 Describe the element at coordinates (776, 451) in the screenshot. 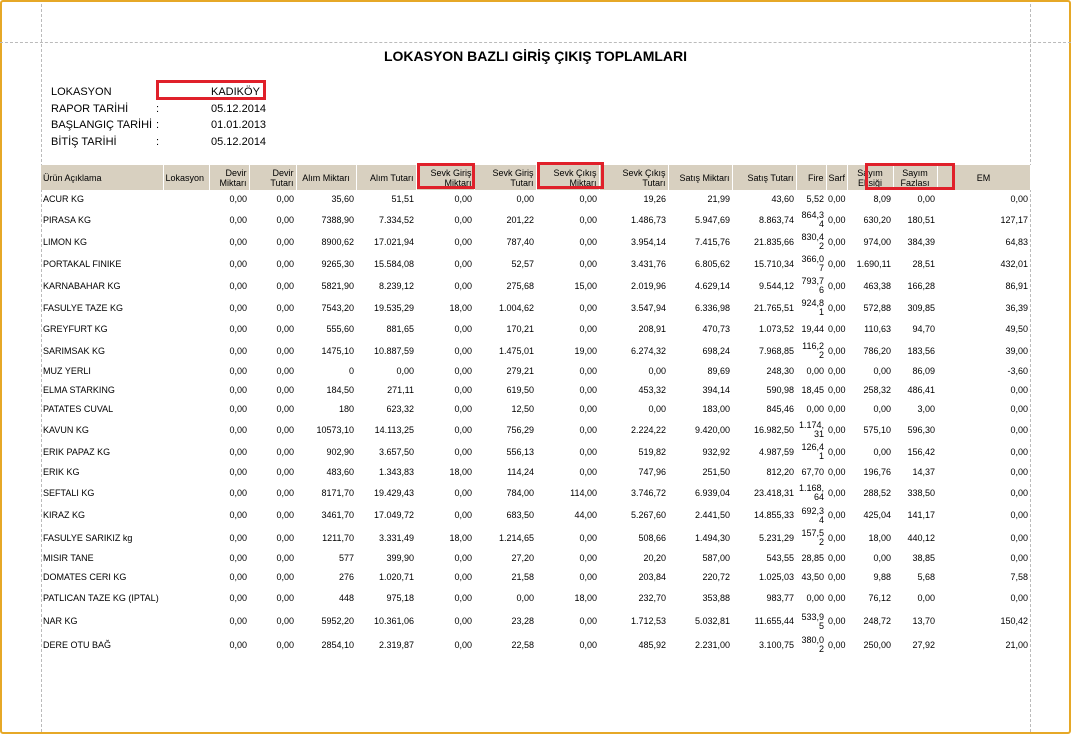

I see `table-cell: 4.987,59` at that location.